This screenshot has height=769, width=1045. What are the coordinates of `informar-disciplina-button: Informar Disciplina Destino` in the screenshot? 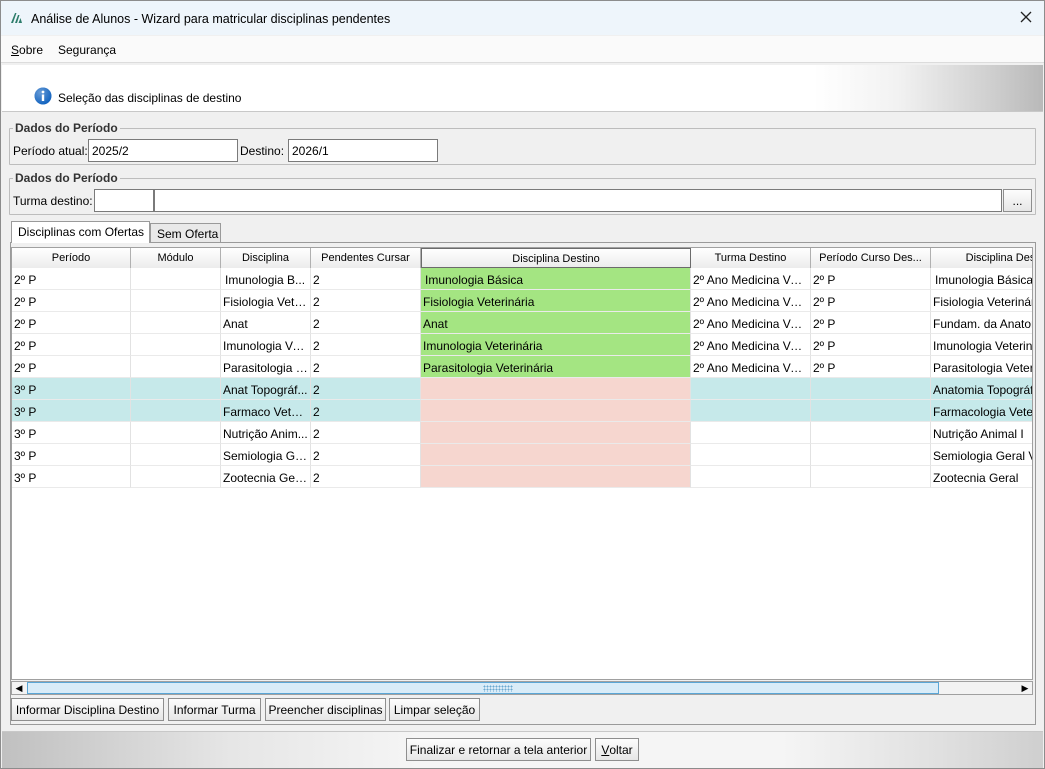 It's located at (87, 709).